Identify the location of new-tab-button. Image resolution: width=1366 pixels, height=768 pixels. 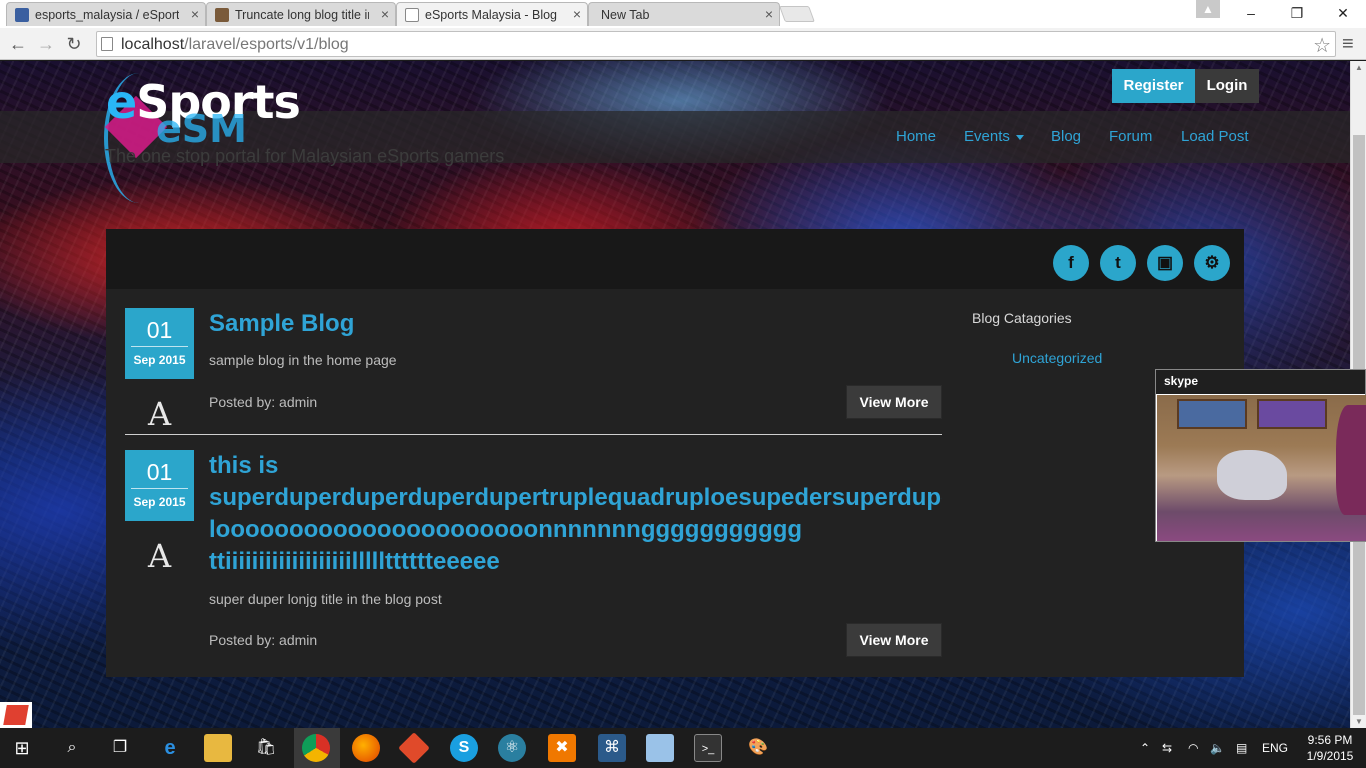
(797, 14).